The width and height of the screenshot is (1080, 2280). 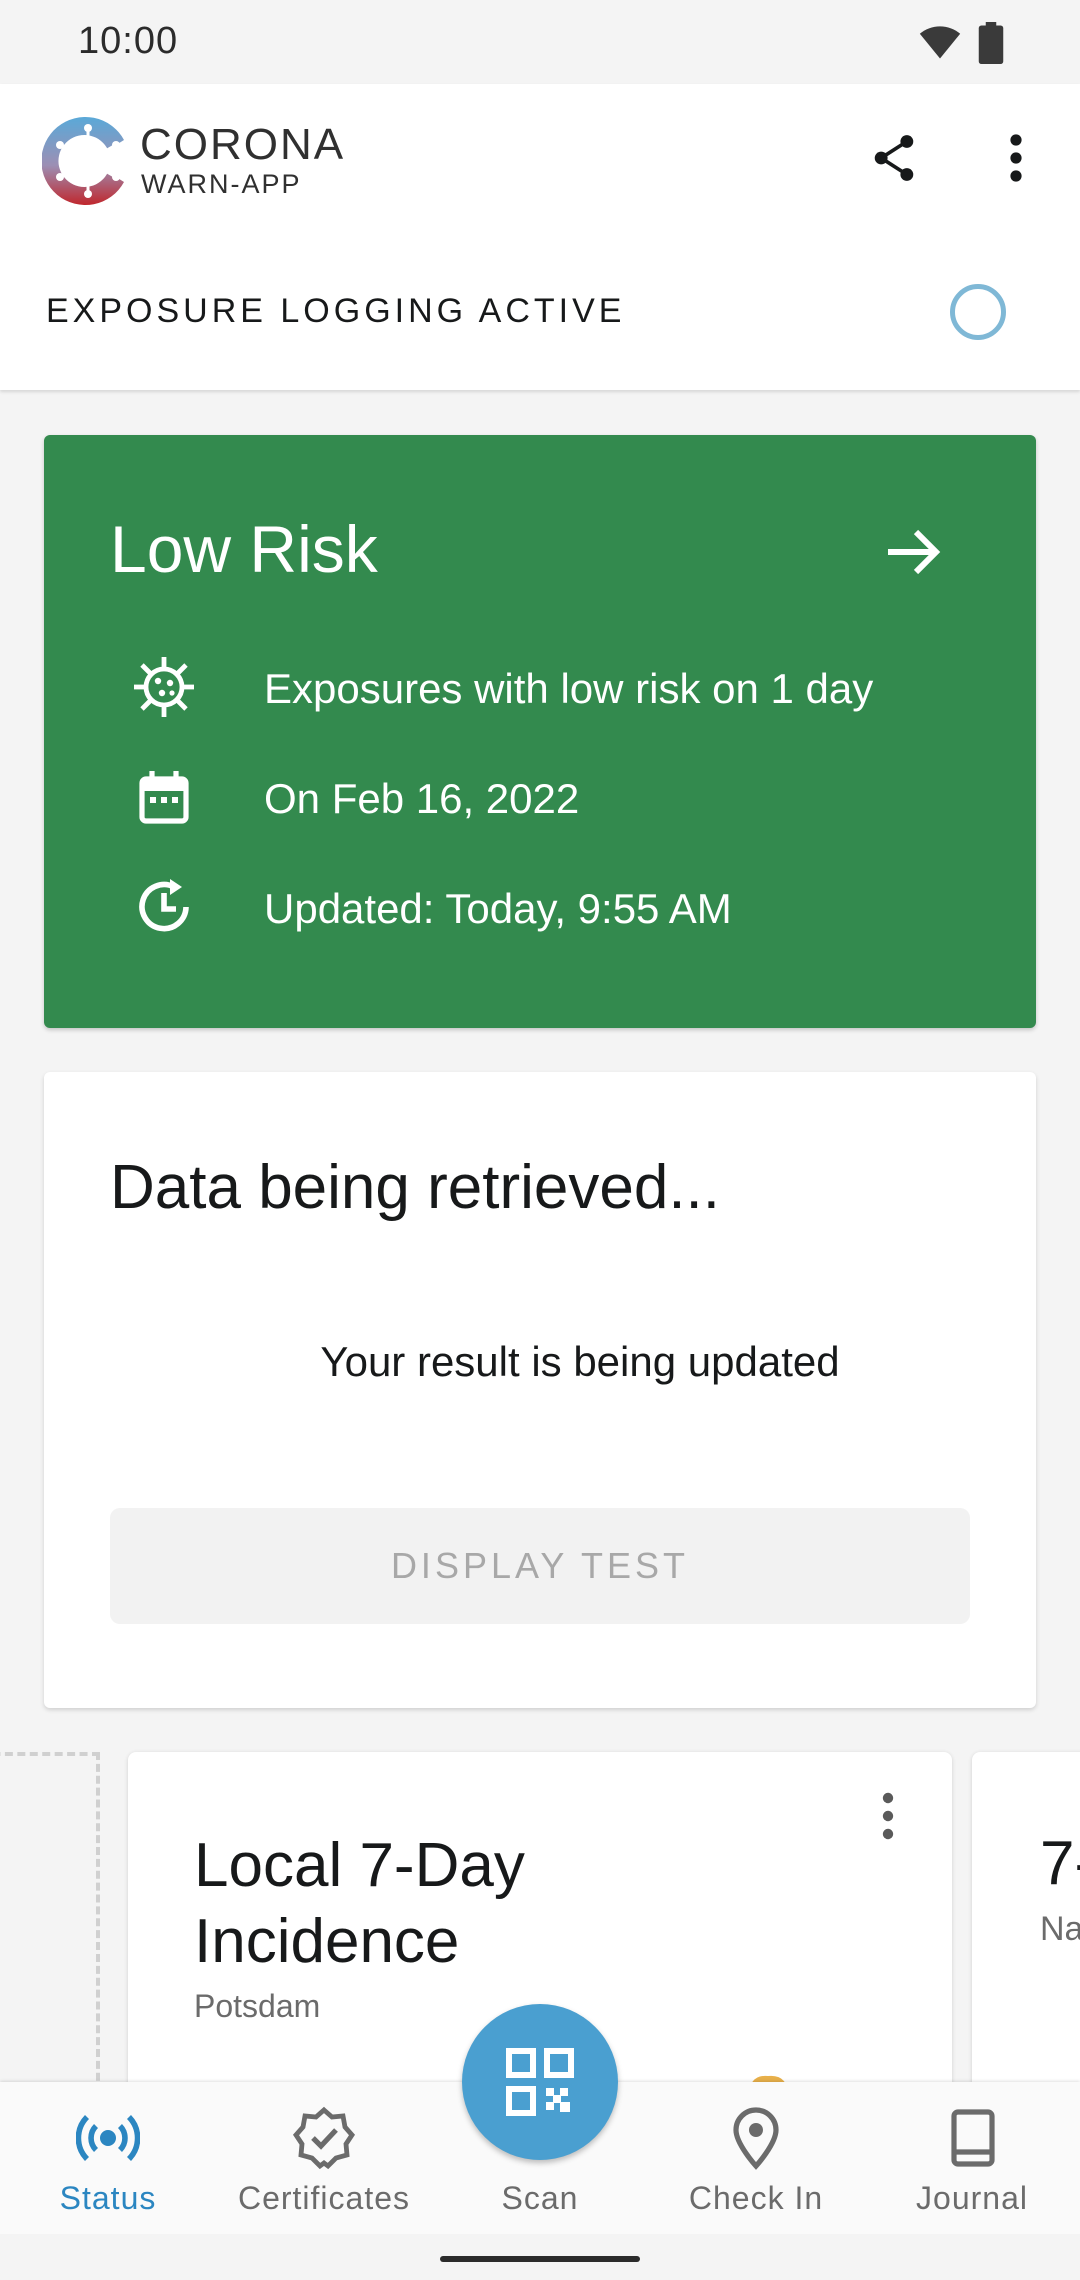 I want to click on logo-subtitle: WARN-APP, so click(x=221, y=184).